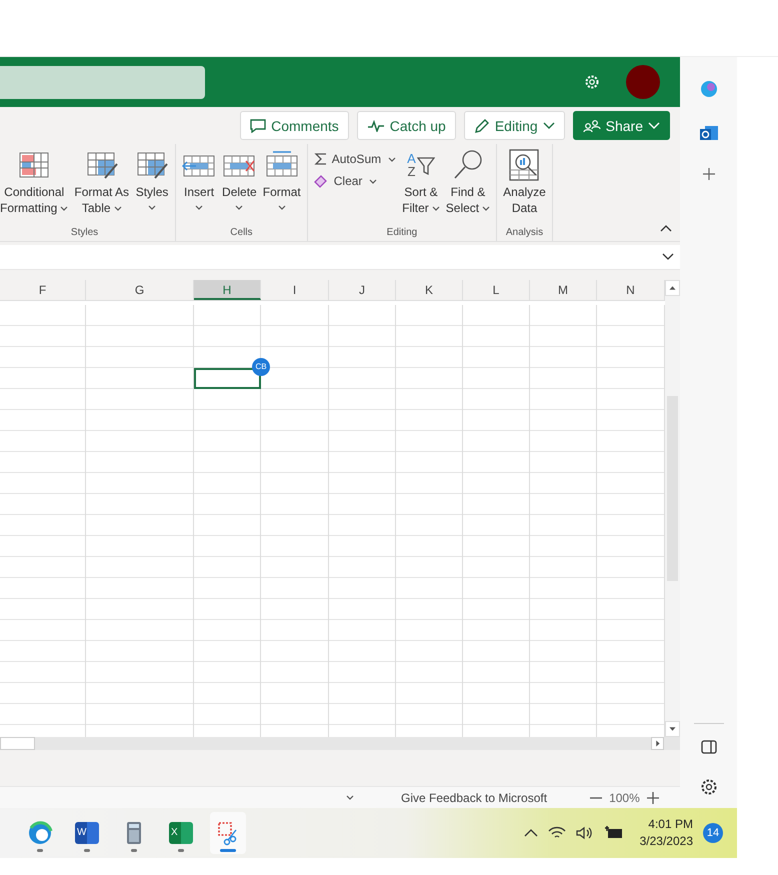  What do you see at coordinates (228, 833) in the screenshot?
I see `taskbar-app-button` at bounding box center [228, 833].